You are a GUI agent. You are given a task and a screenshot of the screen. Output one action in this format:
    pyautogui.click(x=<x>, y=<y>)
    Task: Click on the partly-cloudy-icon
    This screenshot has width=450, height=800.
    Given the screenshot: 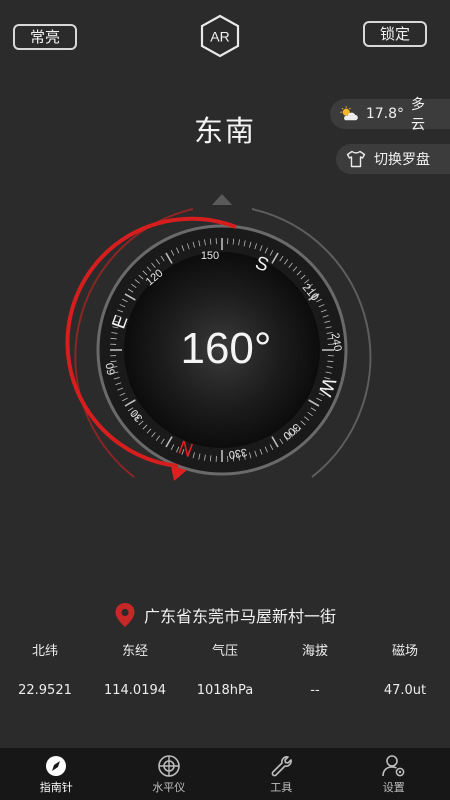 What is the action you would take?
    pyautogui.click(x=349, y=113)
    